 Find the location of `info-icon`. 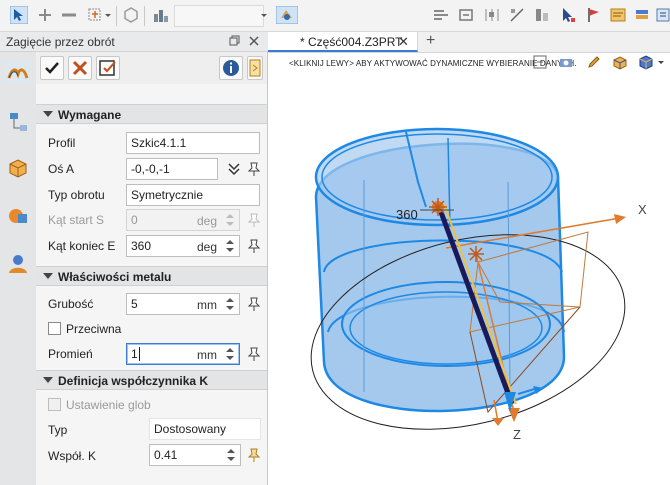

info-icon is located at coordinates (231, 68).